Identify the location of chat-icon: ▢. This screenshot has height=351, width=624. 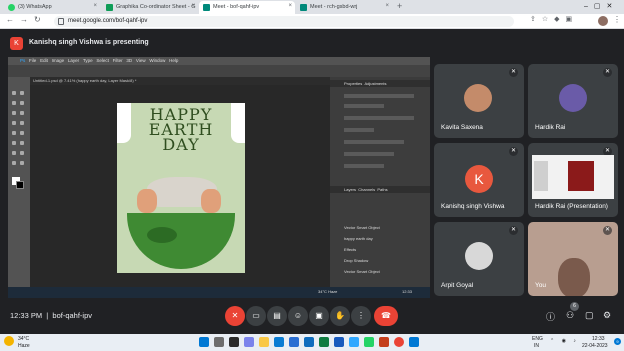
(589, 315).